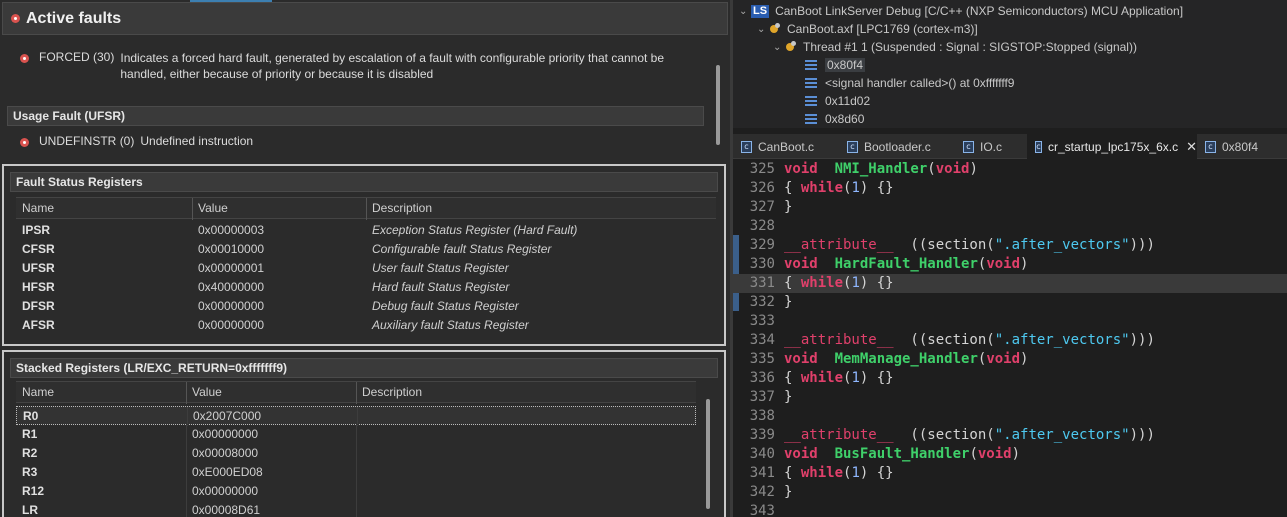  What do you see at coordinates (990, 146) in the screenshot?
I see `tab-io-c: c IO.c` at bounding box center [990, 146].